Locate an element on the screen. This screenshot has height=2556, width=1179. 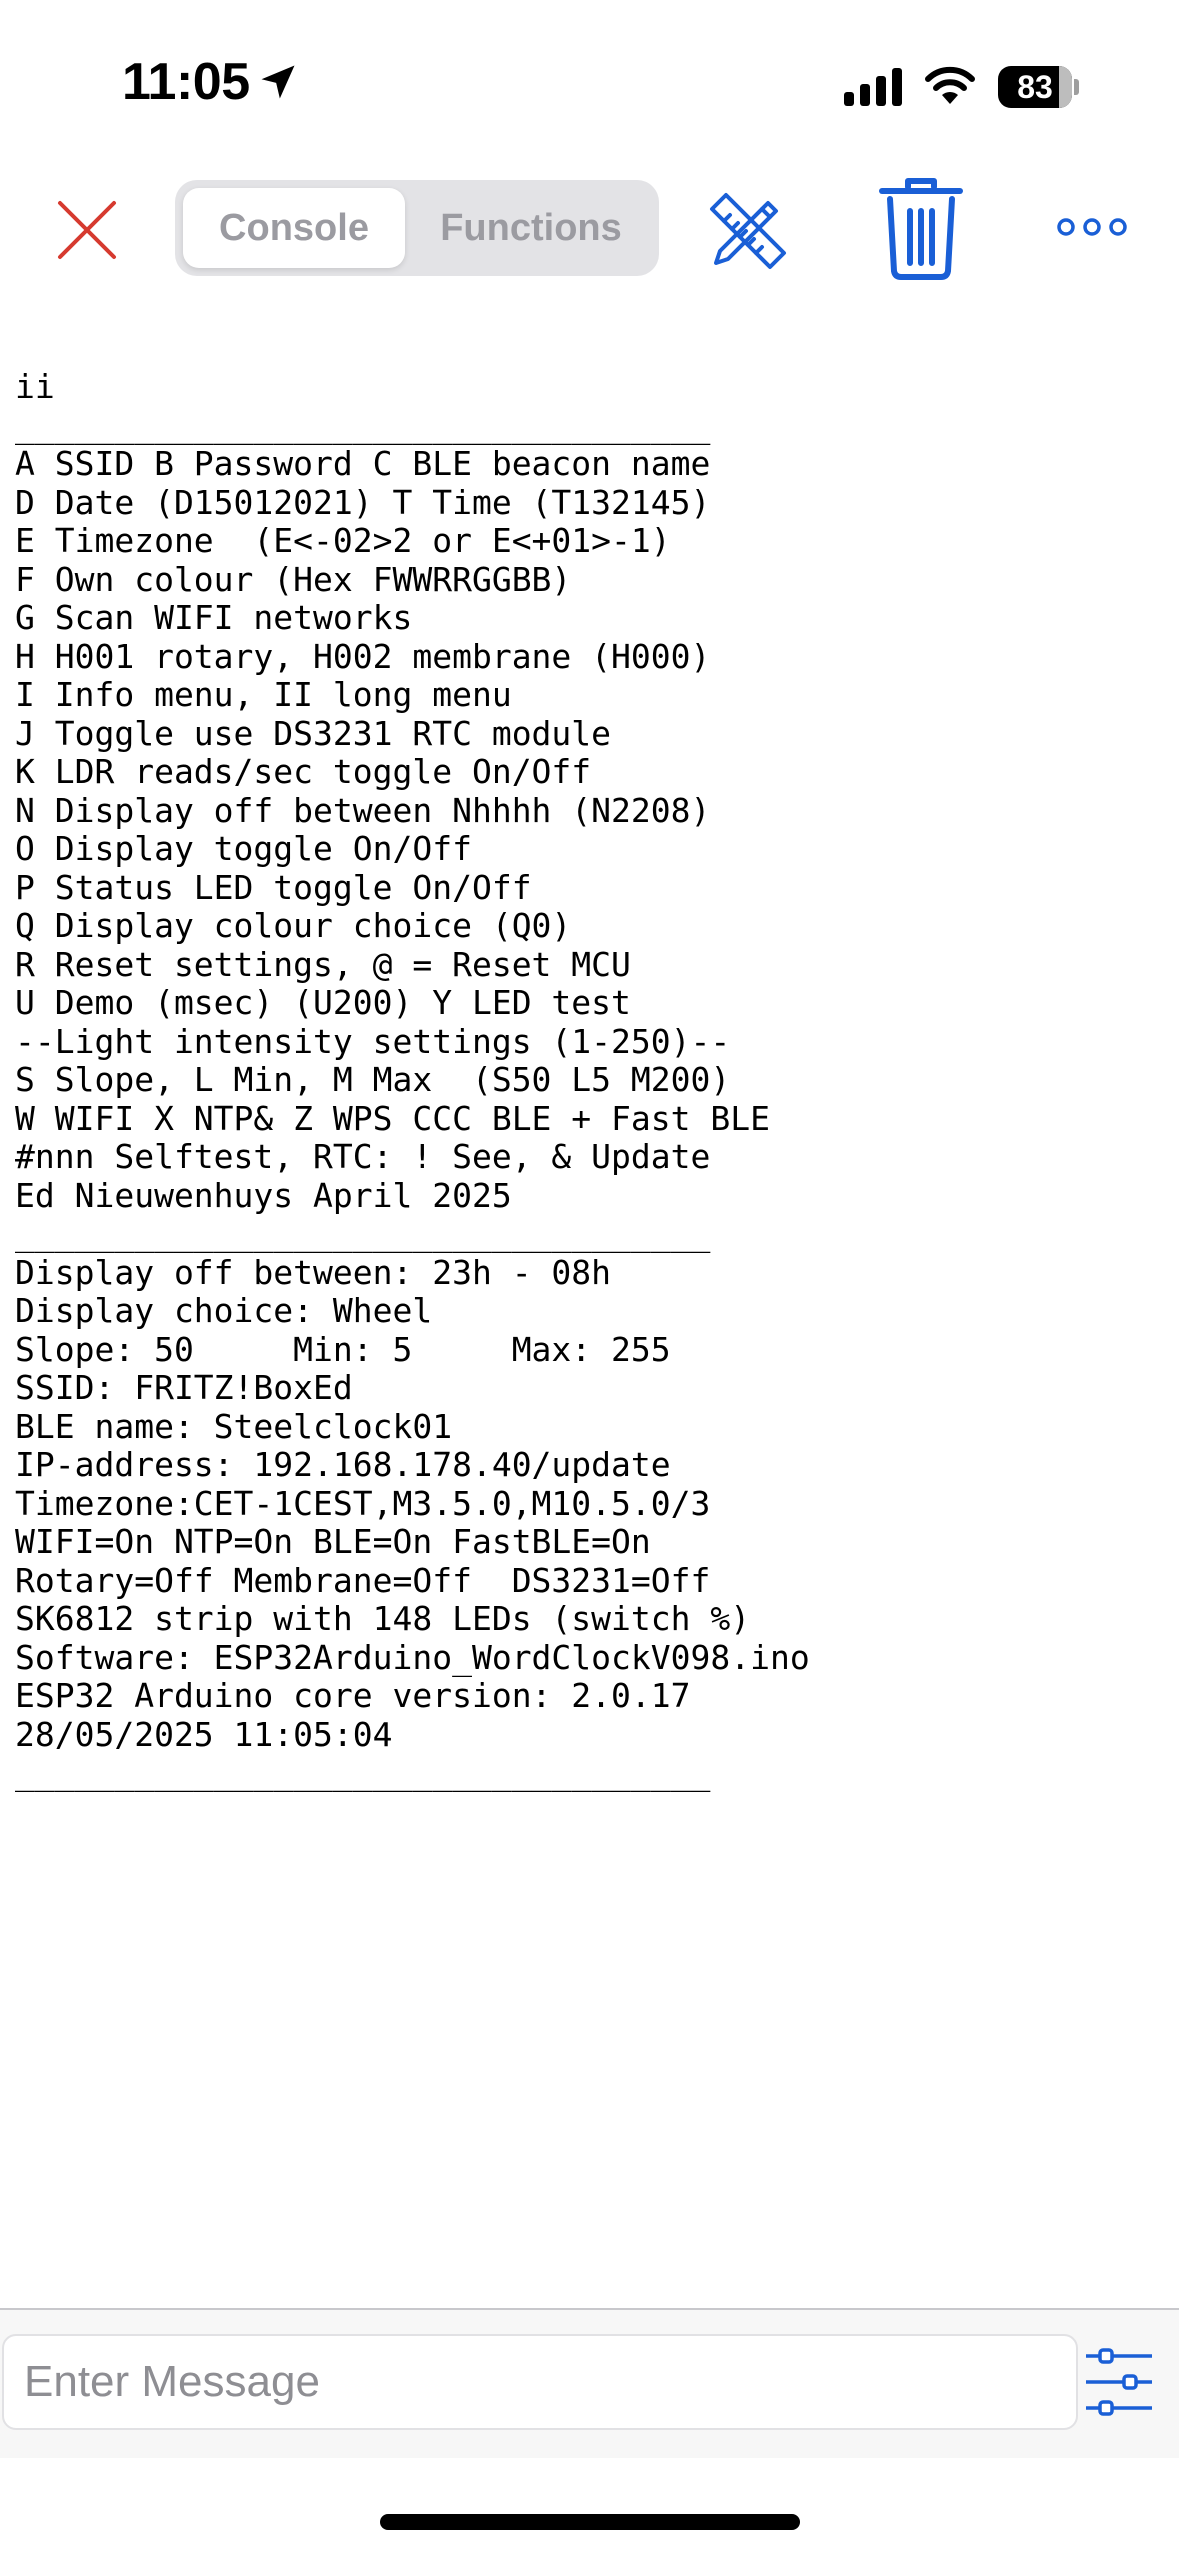
battery-indicator: 83 is located at coordinates (1038, 87).